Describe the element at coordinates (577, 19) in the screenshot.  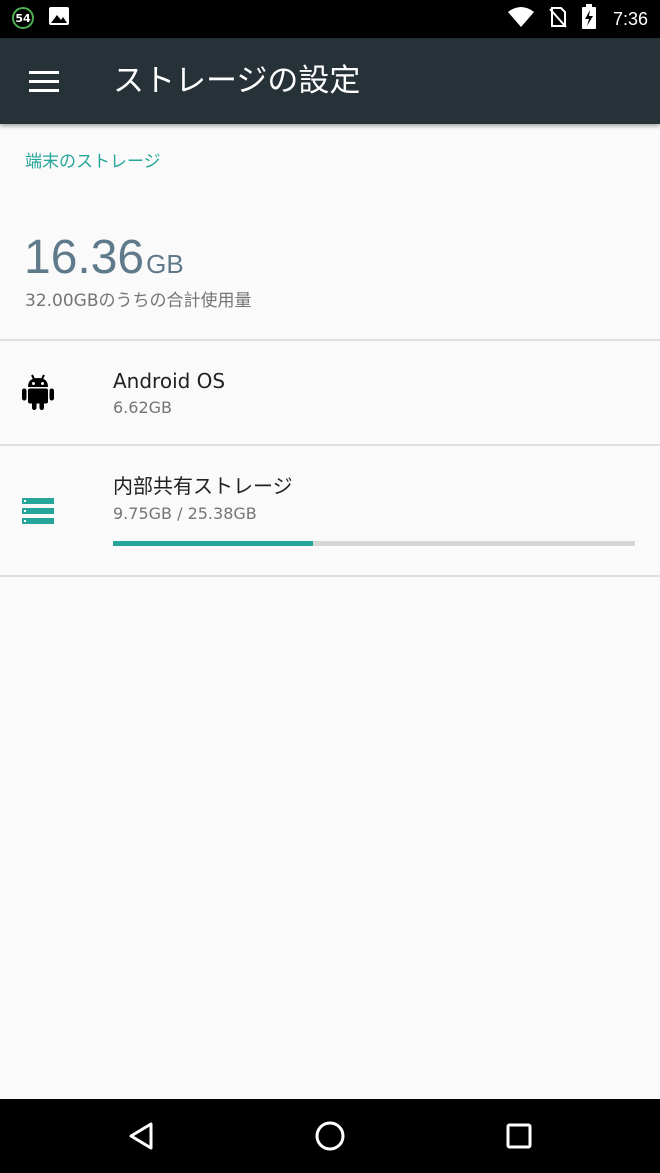
I see `status-bar-system-icons: 7:36` at that location.